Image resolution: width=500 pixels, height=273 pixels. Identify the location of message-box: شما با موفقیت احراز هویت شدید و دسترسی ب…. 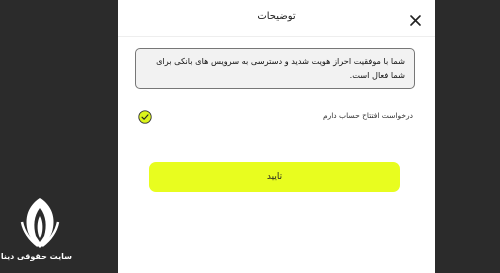
(275, 68).